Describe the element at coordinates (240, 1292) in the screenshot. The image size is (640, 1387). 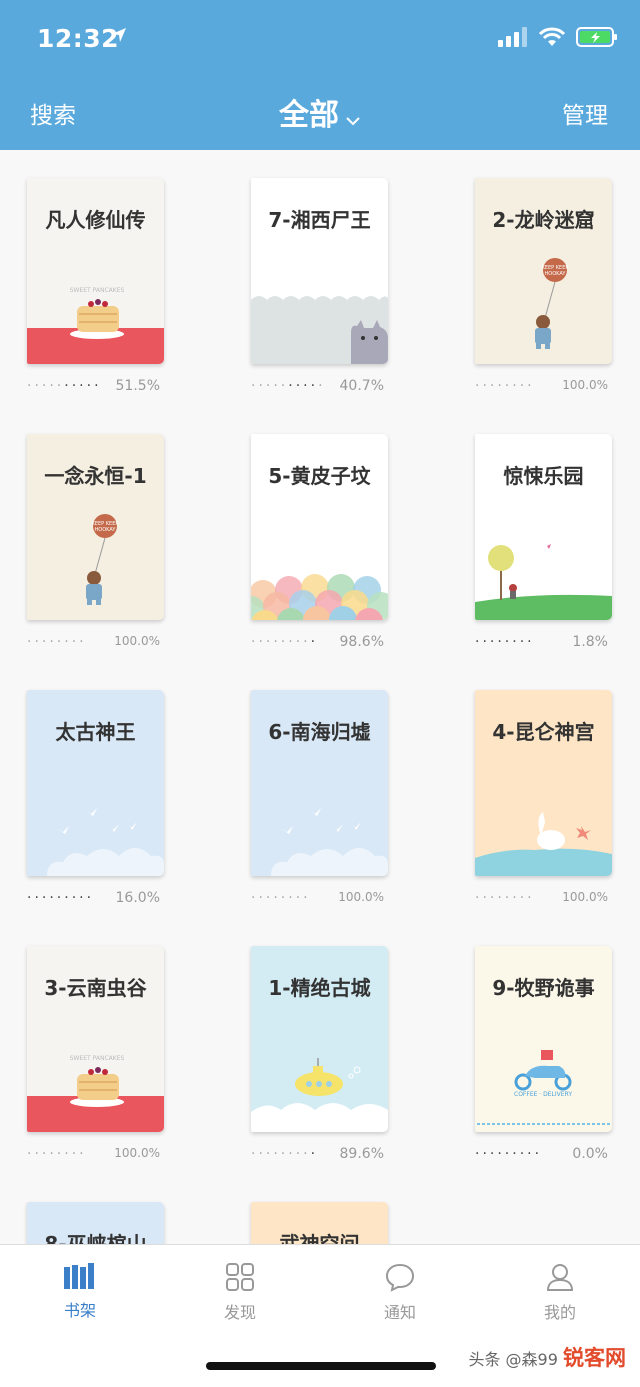
I see `tab-discover: 发现` at that location.